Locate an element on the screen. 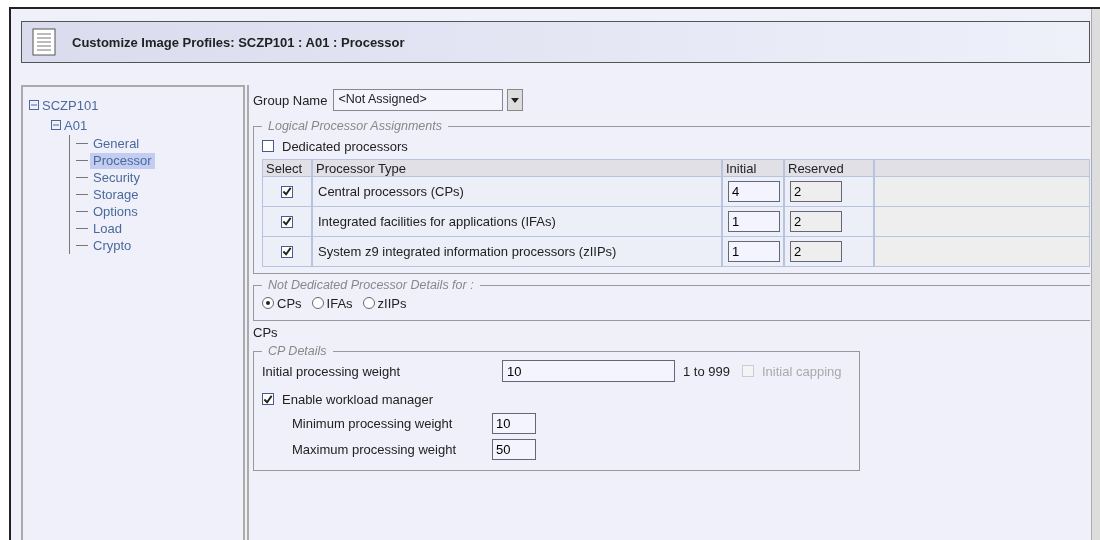 The image size is (1100, 540). dropdown-button is located at coordinates (515, 100).